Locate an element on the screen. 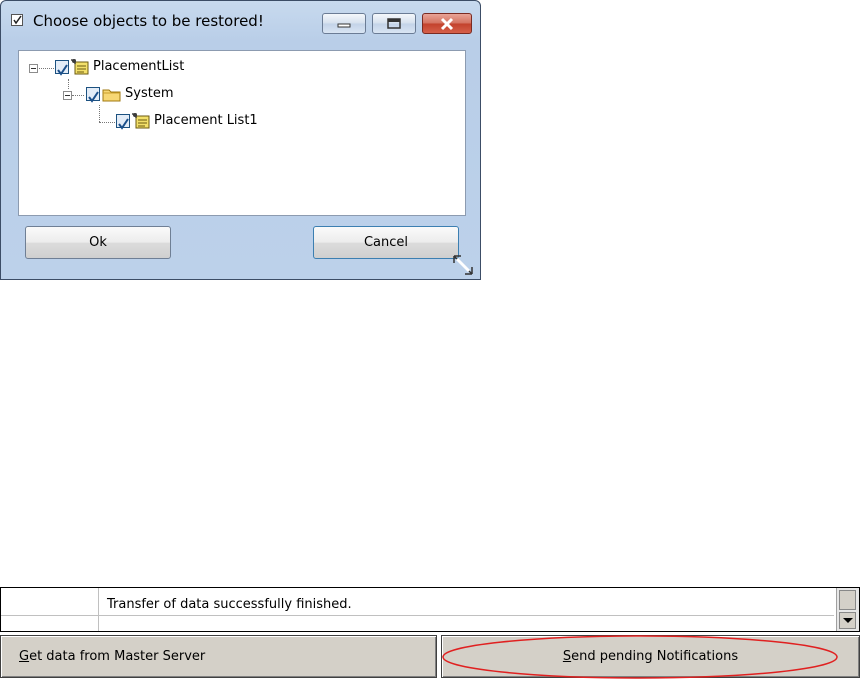 This screenshot has height=690, width=865. checkbox-system is located at coordinates (93, 95).